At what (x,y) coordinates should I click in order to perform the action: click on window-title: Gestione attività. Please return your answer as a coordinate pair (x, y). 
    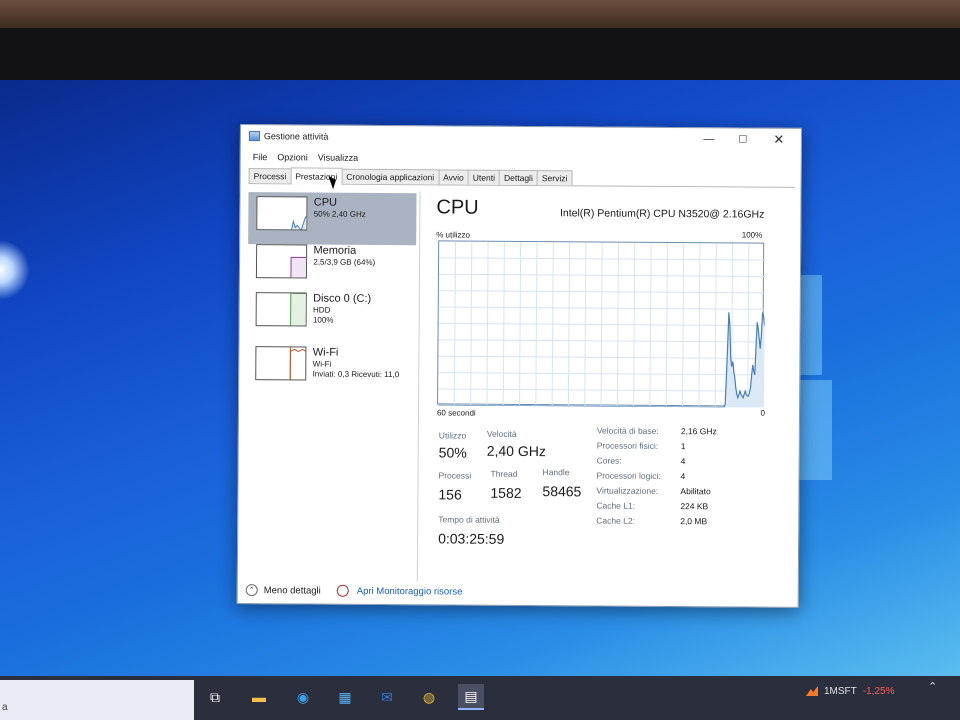
    Looking at the image, I should click on (296, 136).